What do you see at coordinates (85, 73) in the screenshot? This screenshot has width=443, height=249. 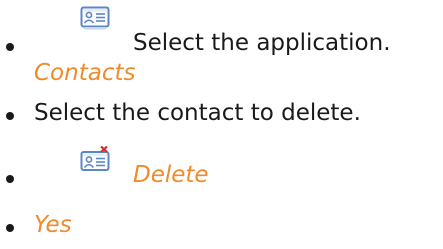 I see `application-name: Contacts` at bounding box center [85, 73].